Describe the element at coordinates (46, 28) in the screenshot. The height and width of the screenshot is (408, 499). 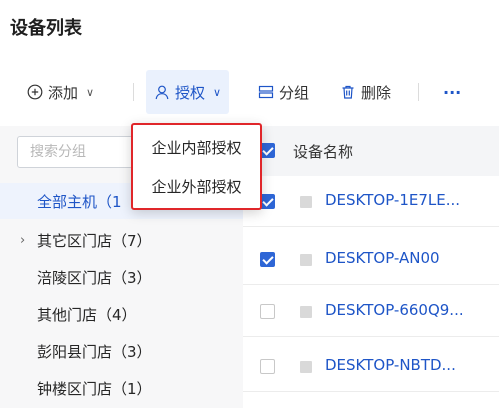
I see `page-title: 设备列表` at that location.